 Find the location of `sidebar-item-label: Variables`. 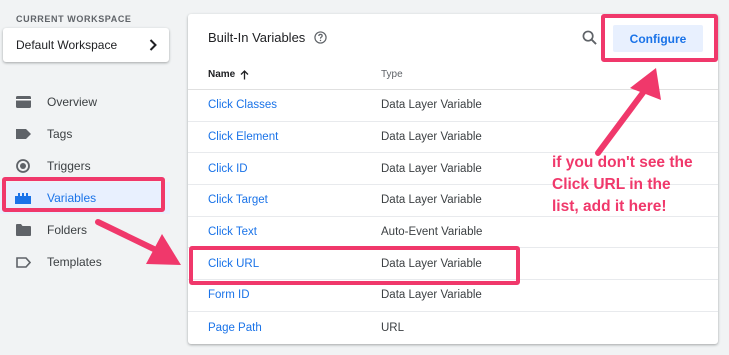

sidebar-item-label: Variables is located at coordinates (72, 198).